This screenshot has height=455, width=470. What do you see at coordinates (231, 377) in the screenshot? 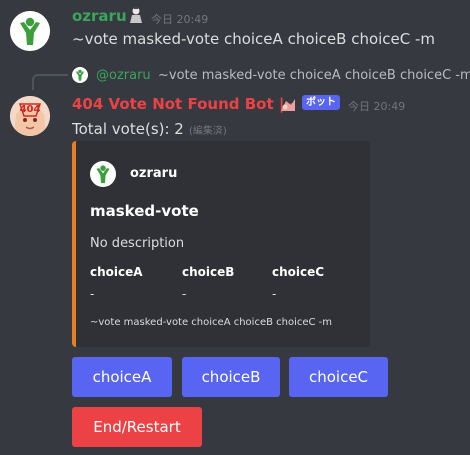
I see `choice-b-button: choiceB` at bounding box center [231, 377].